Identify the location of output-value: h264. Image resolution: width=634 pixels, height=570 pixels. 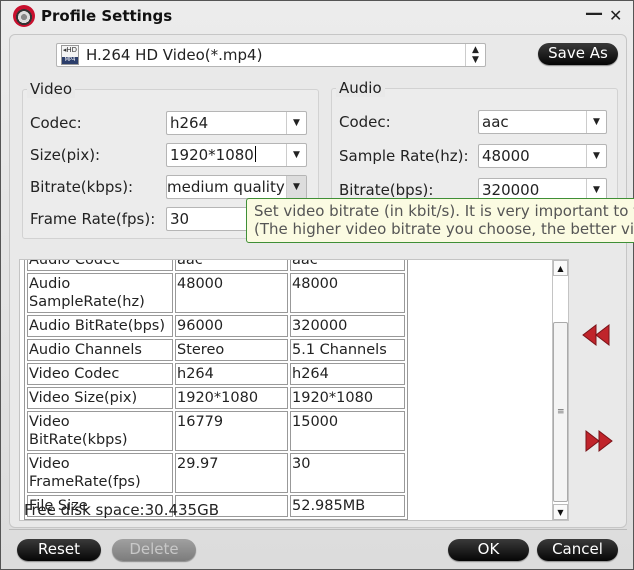
(347, 374).